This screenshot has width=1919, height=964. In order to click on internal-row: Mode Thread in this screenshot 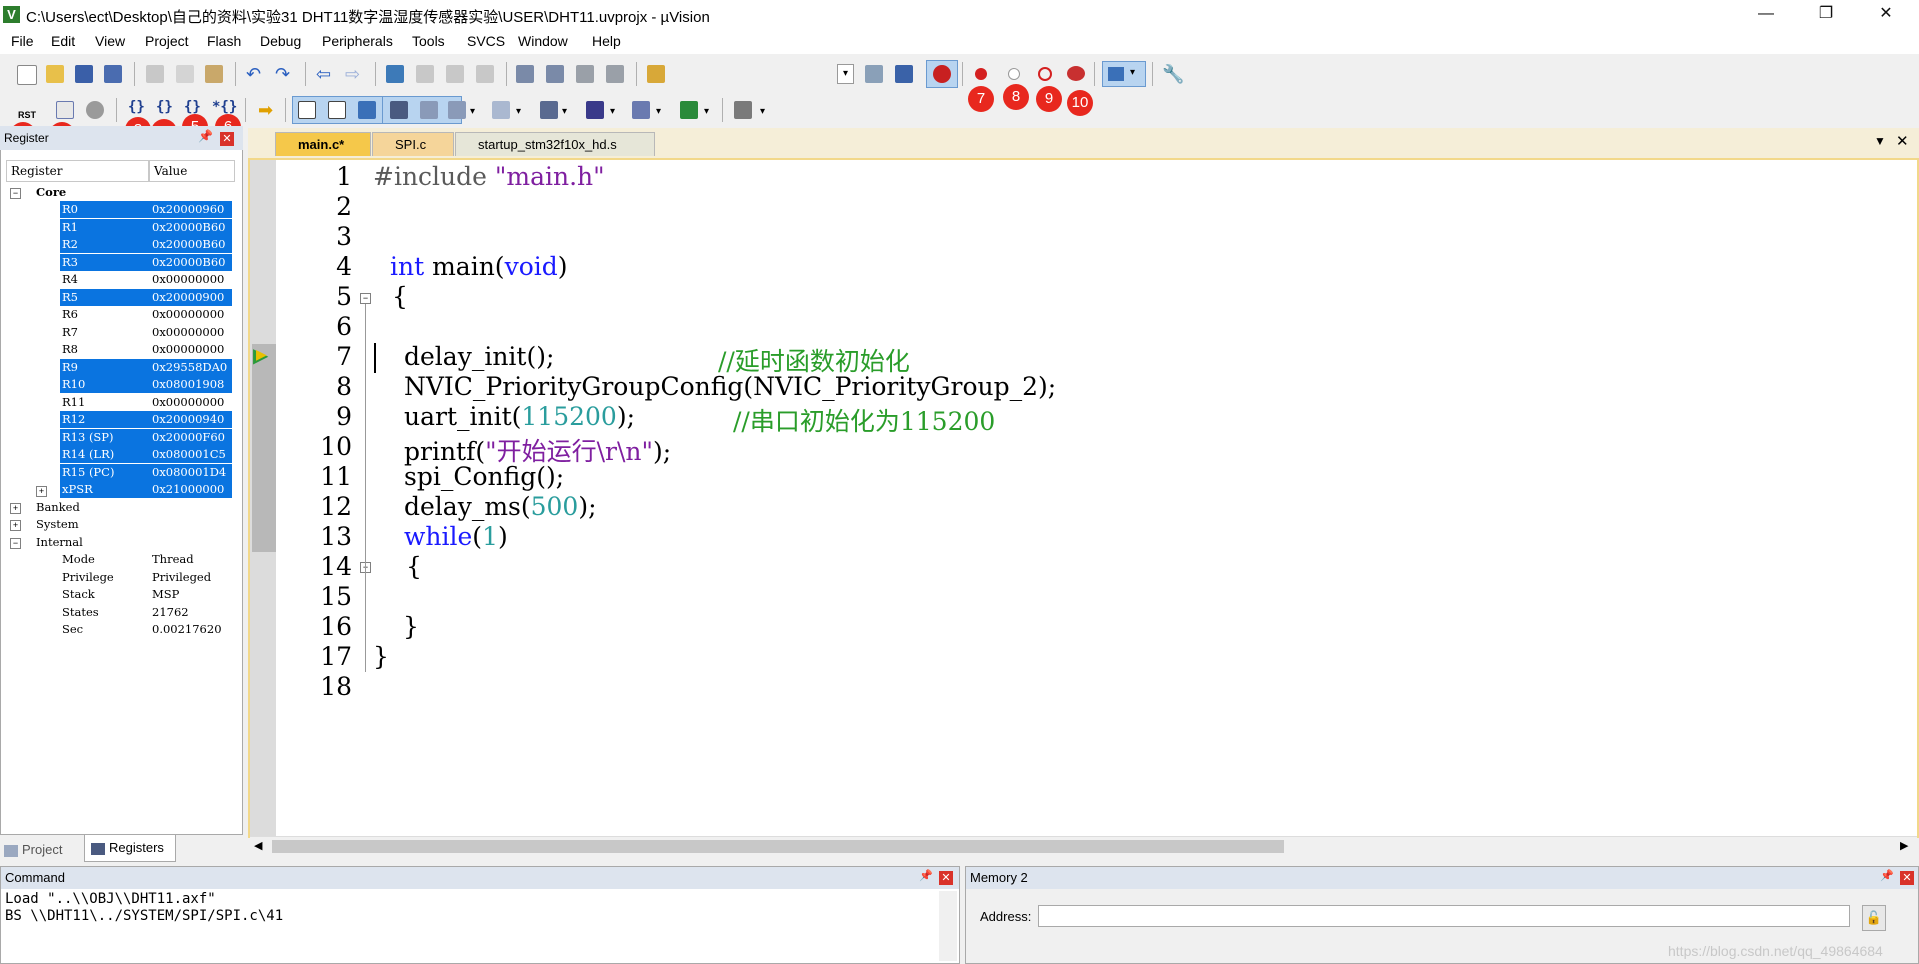, I will do `click(146, 559)`.